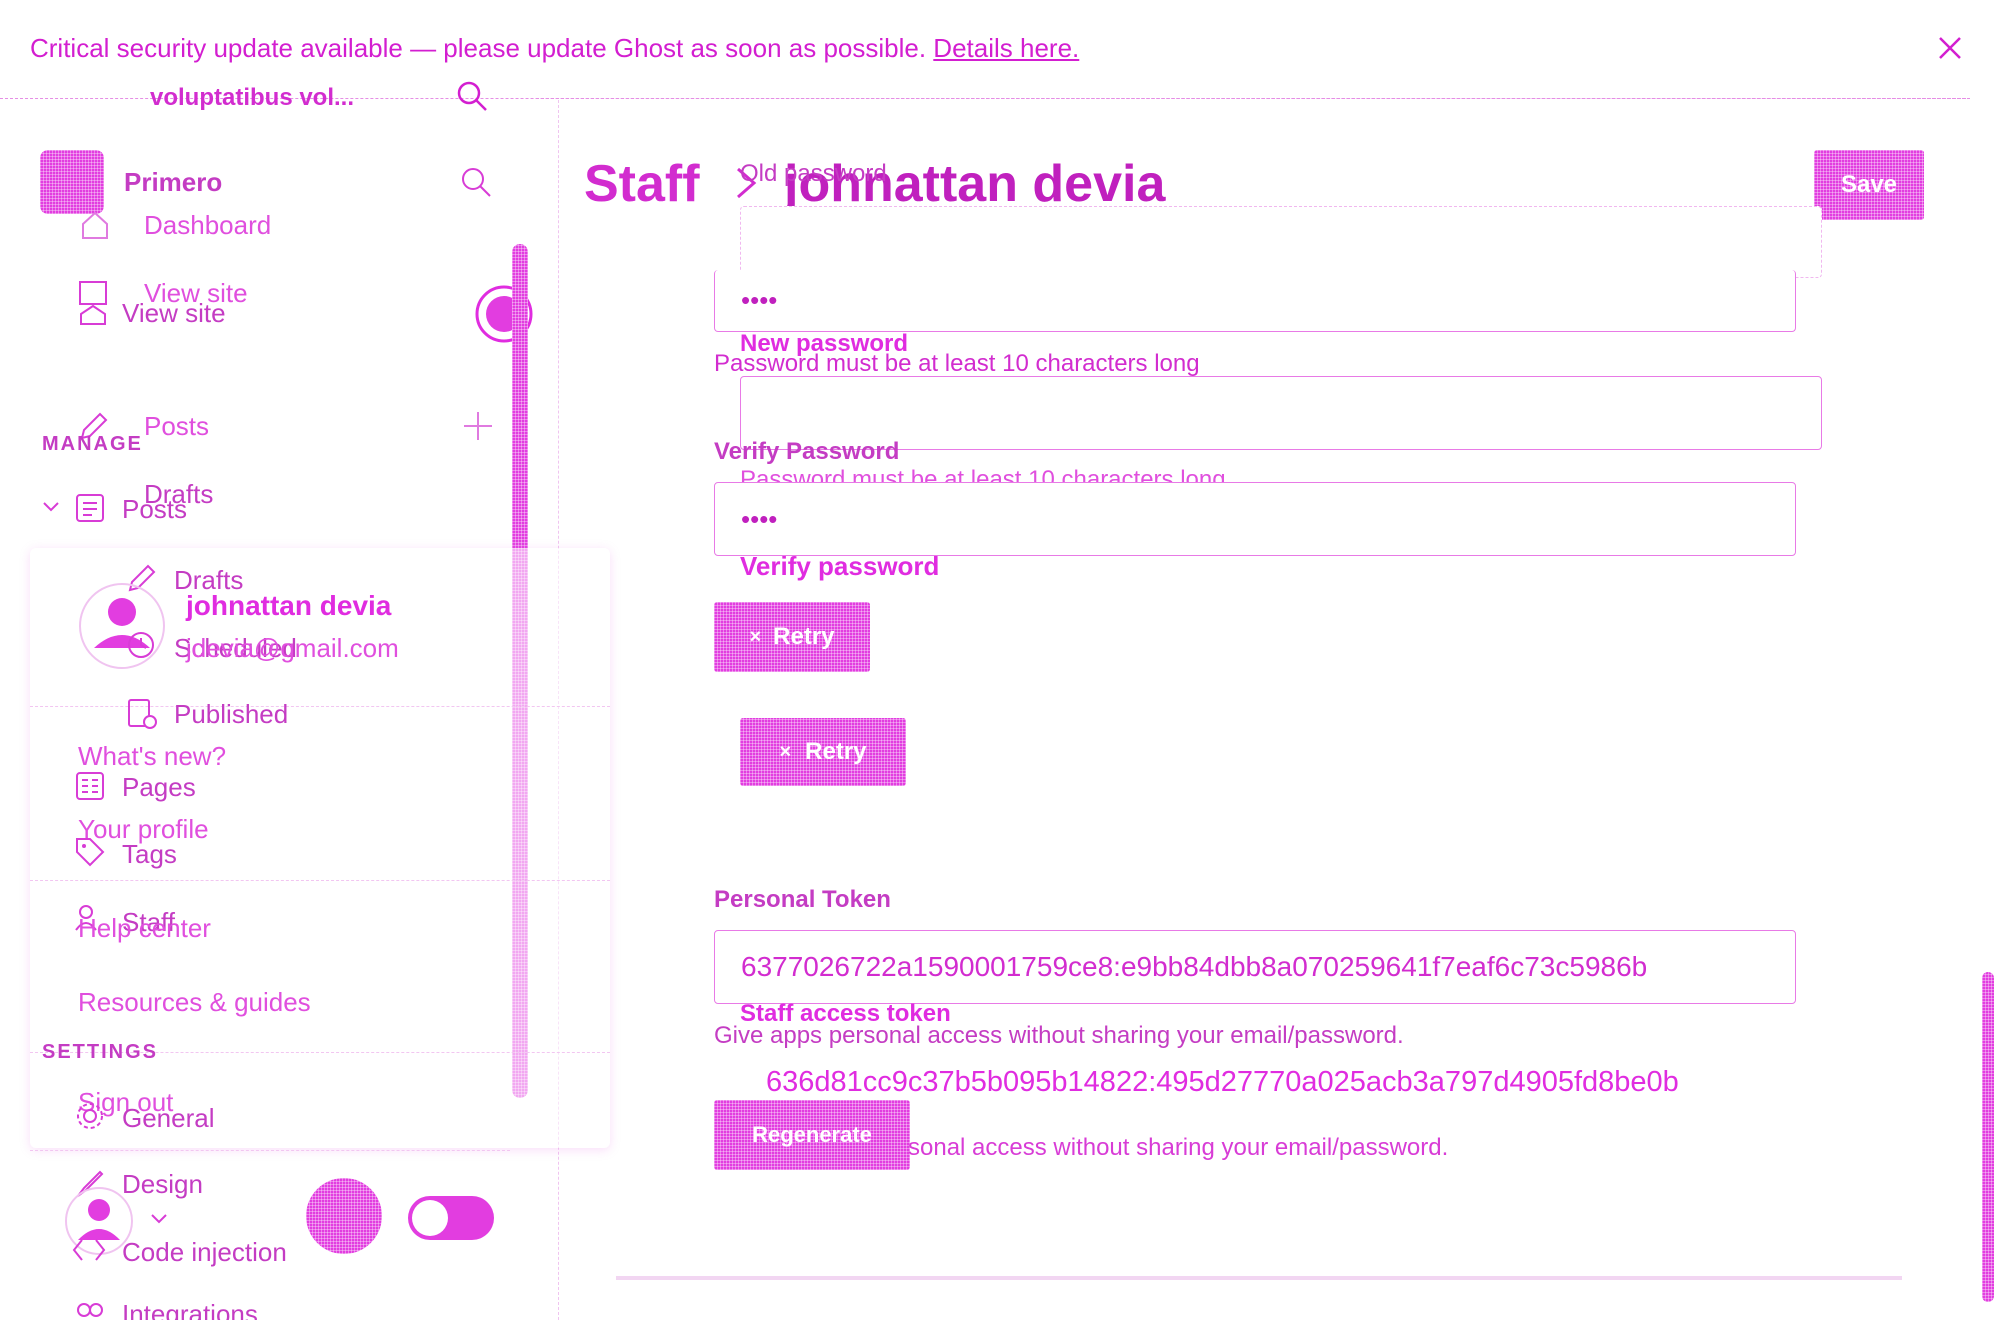  What do you see at coordinates (804, 636) in the screenshot?
I see `retry-label: Retry` at bounding box center [804, 636].